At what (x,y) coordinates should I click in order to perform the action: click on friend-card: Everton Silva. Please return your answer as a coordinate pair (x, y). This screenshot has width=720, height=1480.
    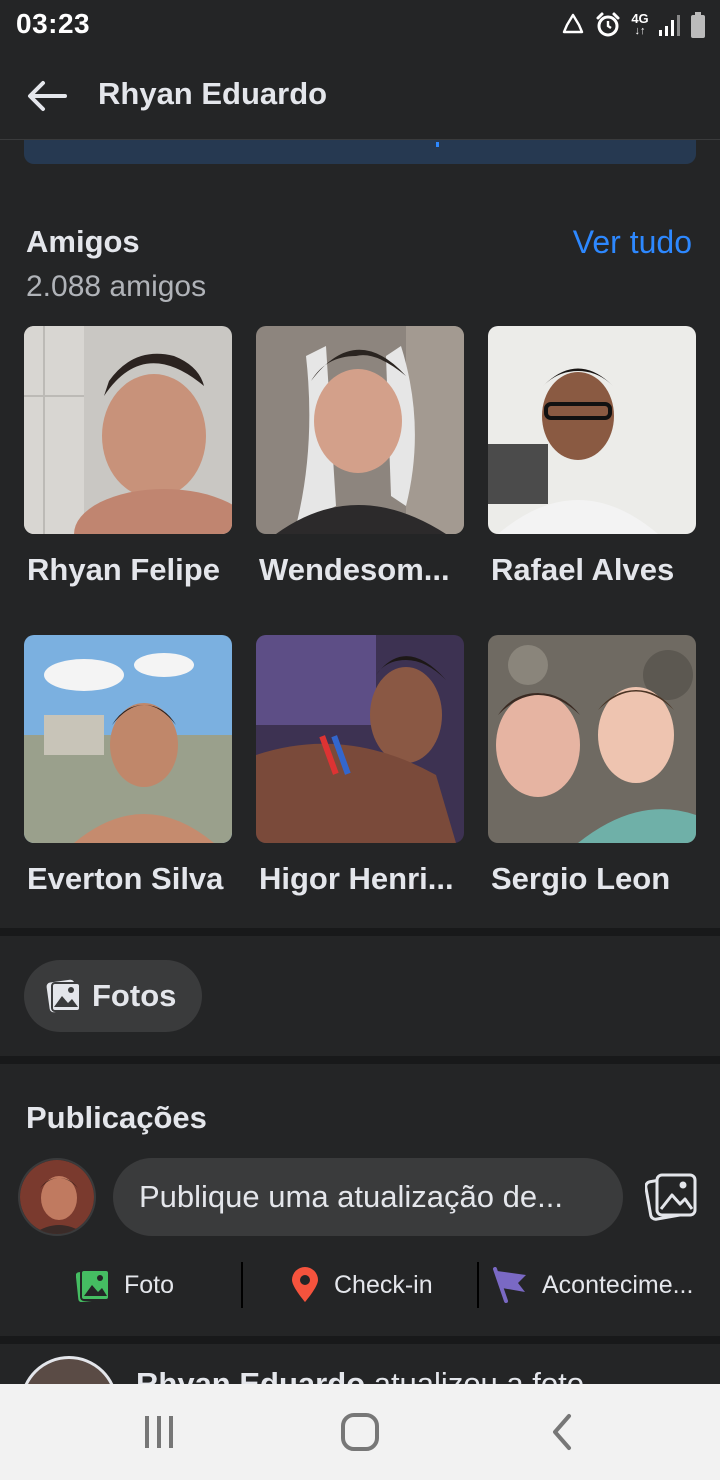
    Looking at the image, I should click on (128, 775).